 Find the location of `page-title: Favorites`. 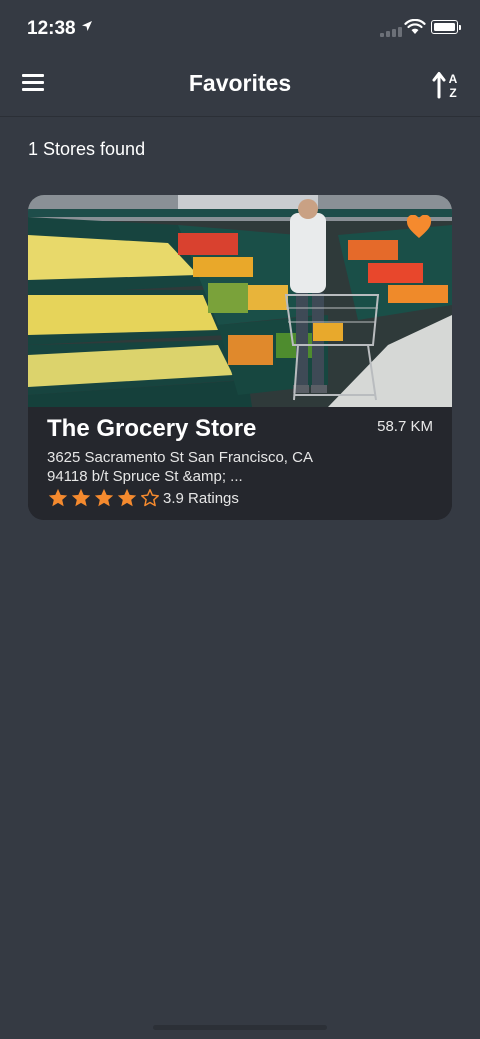

page-title: Favorites is located at coordinates (240, 83).